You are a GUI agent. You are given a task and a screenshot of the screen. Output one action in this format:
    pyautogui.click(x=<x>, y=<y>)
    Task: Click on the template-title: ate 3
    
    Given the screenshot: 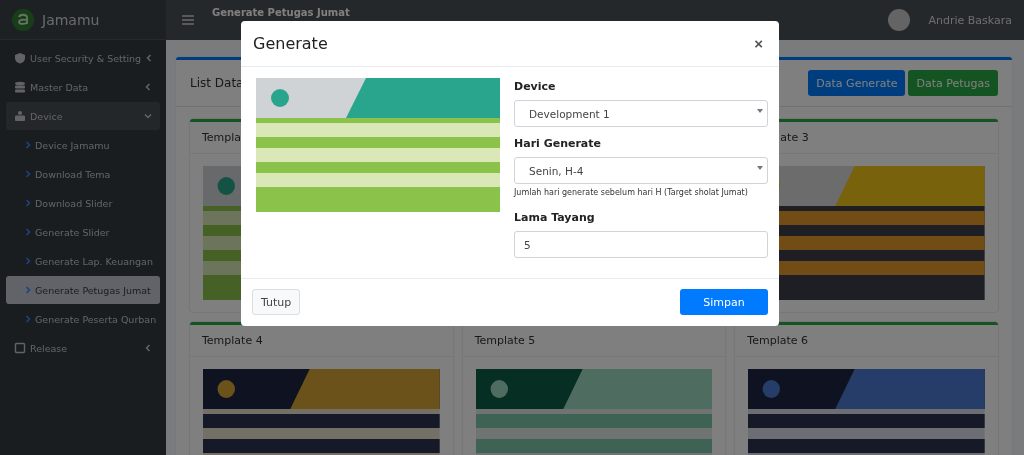 What is the action you would take?
    pyautogui.click(x=794, y=137)
    